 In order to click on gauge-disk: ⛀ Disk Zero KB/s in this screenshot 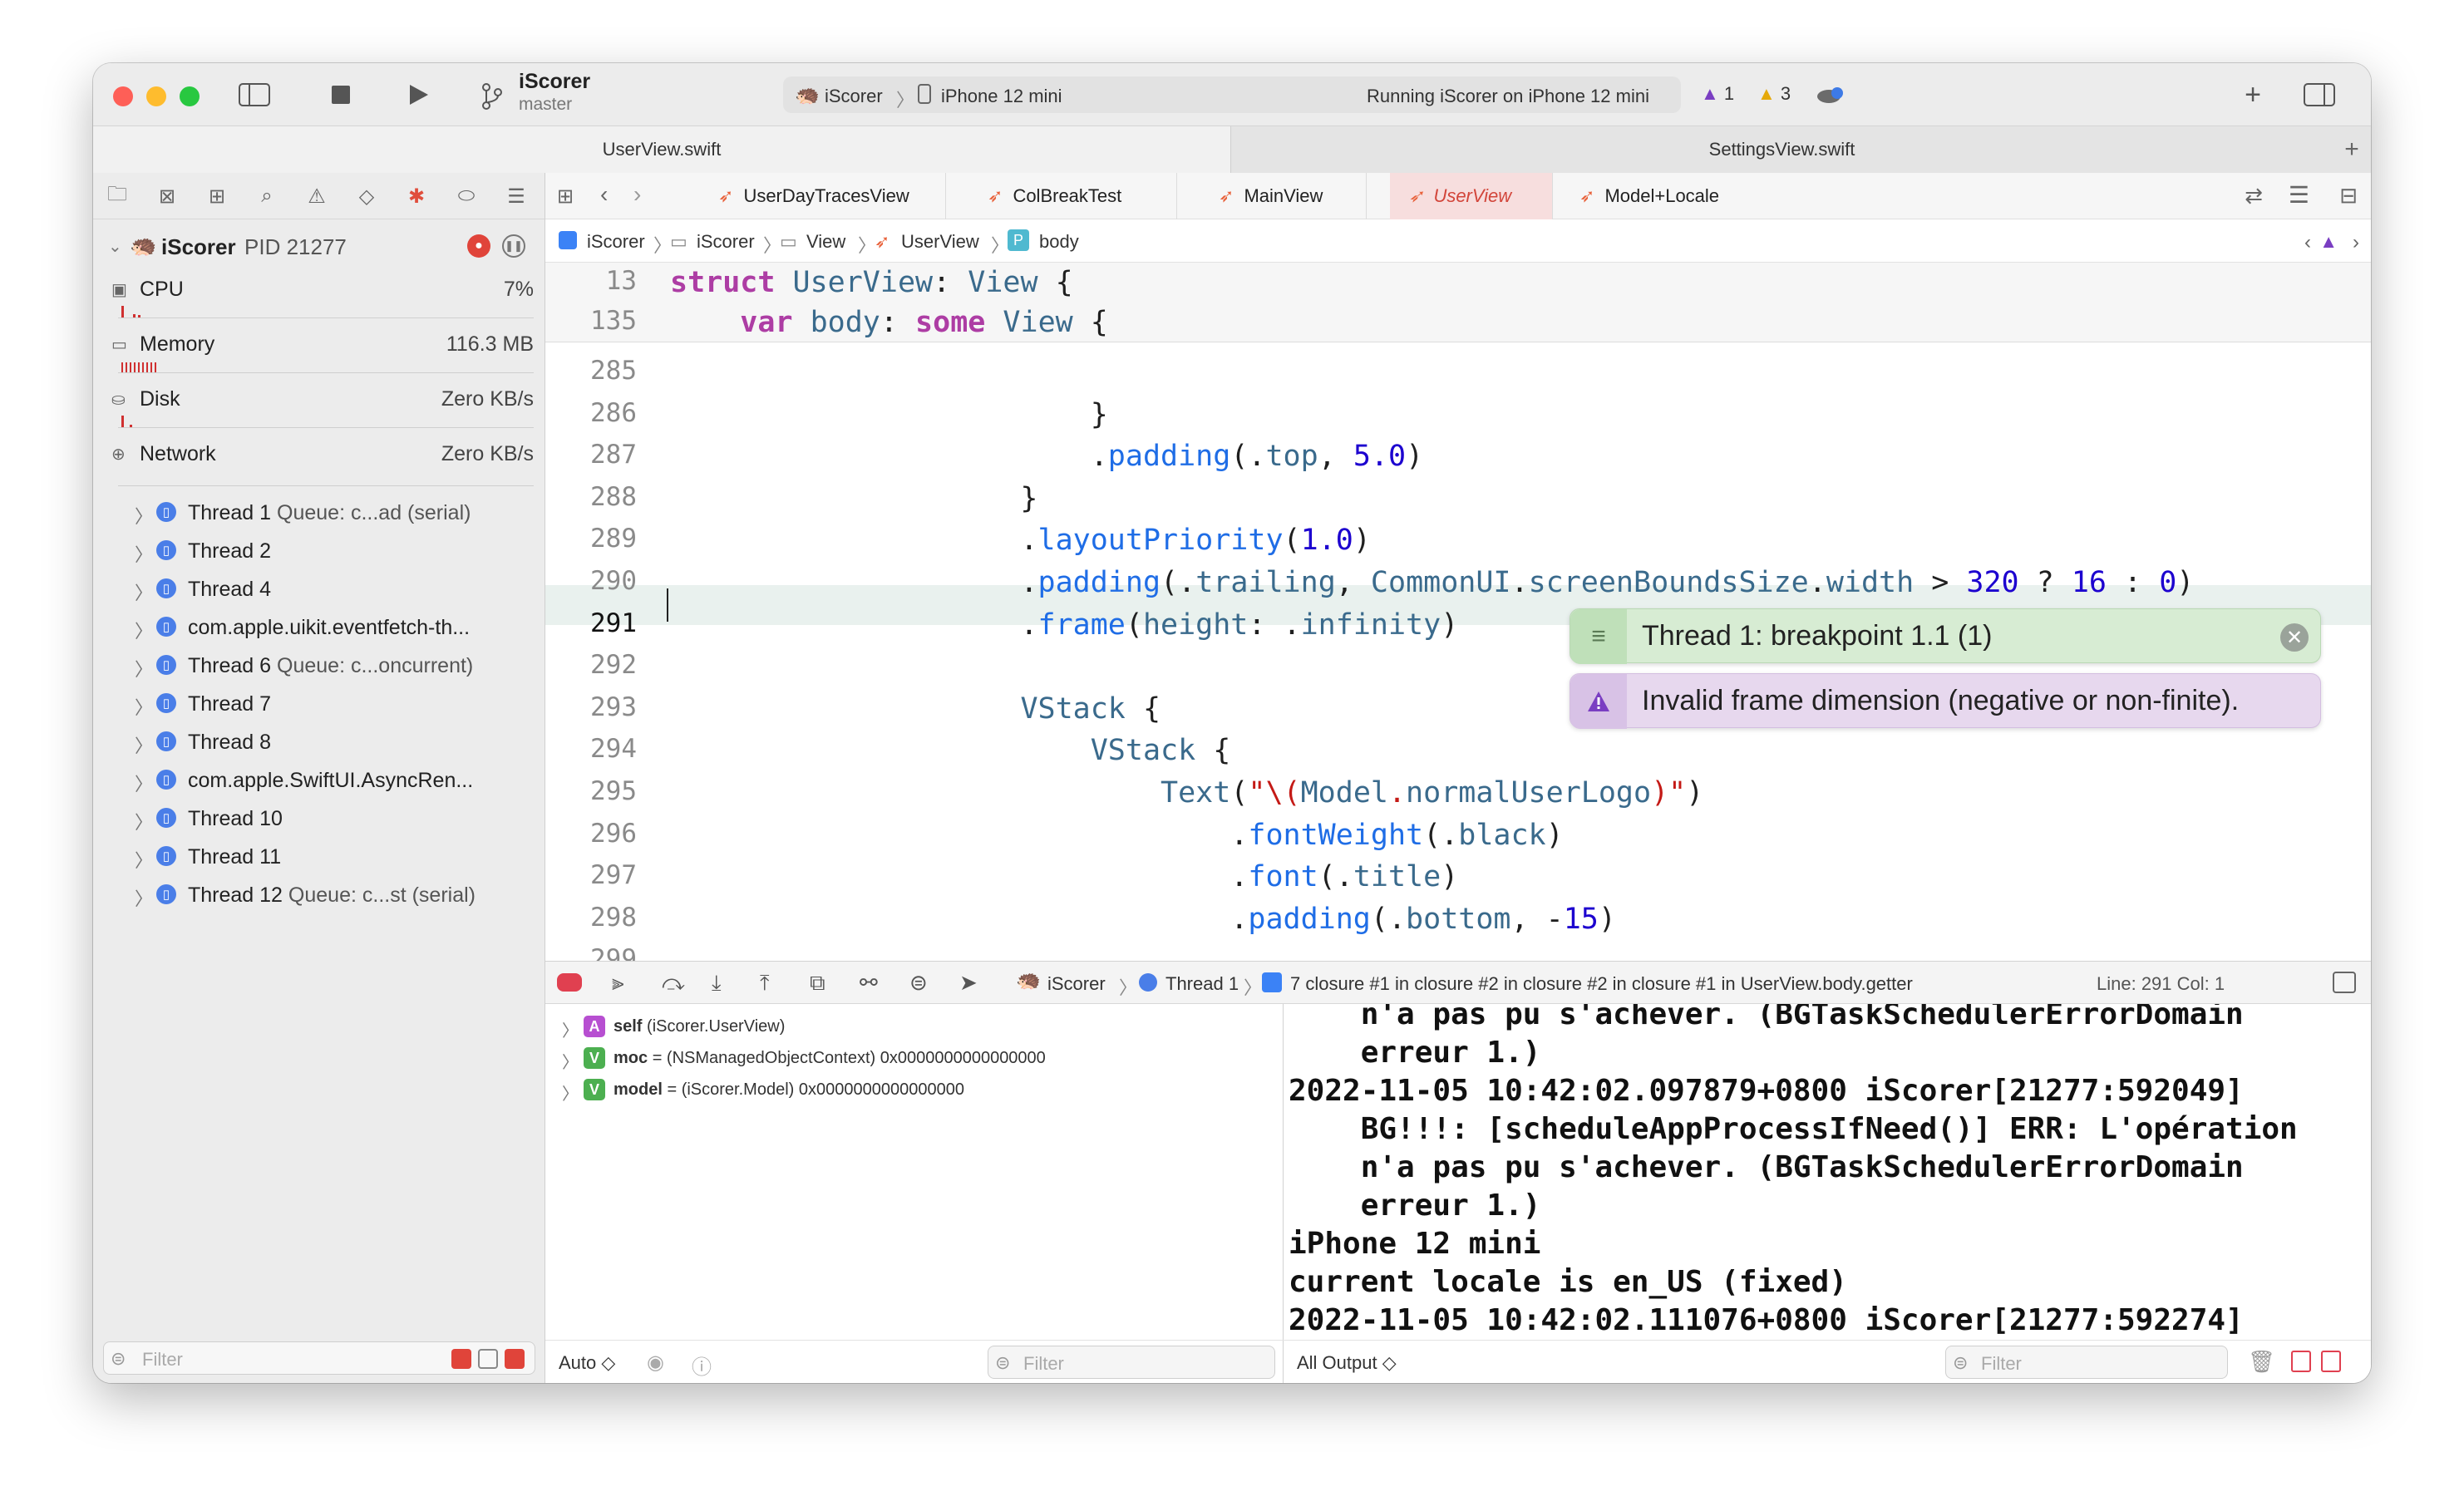, I will do `click(322, 411)`.